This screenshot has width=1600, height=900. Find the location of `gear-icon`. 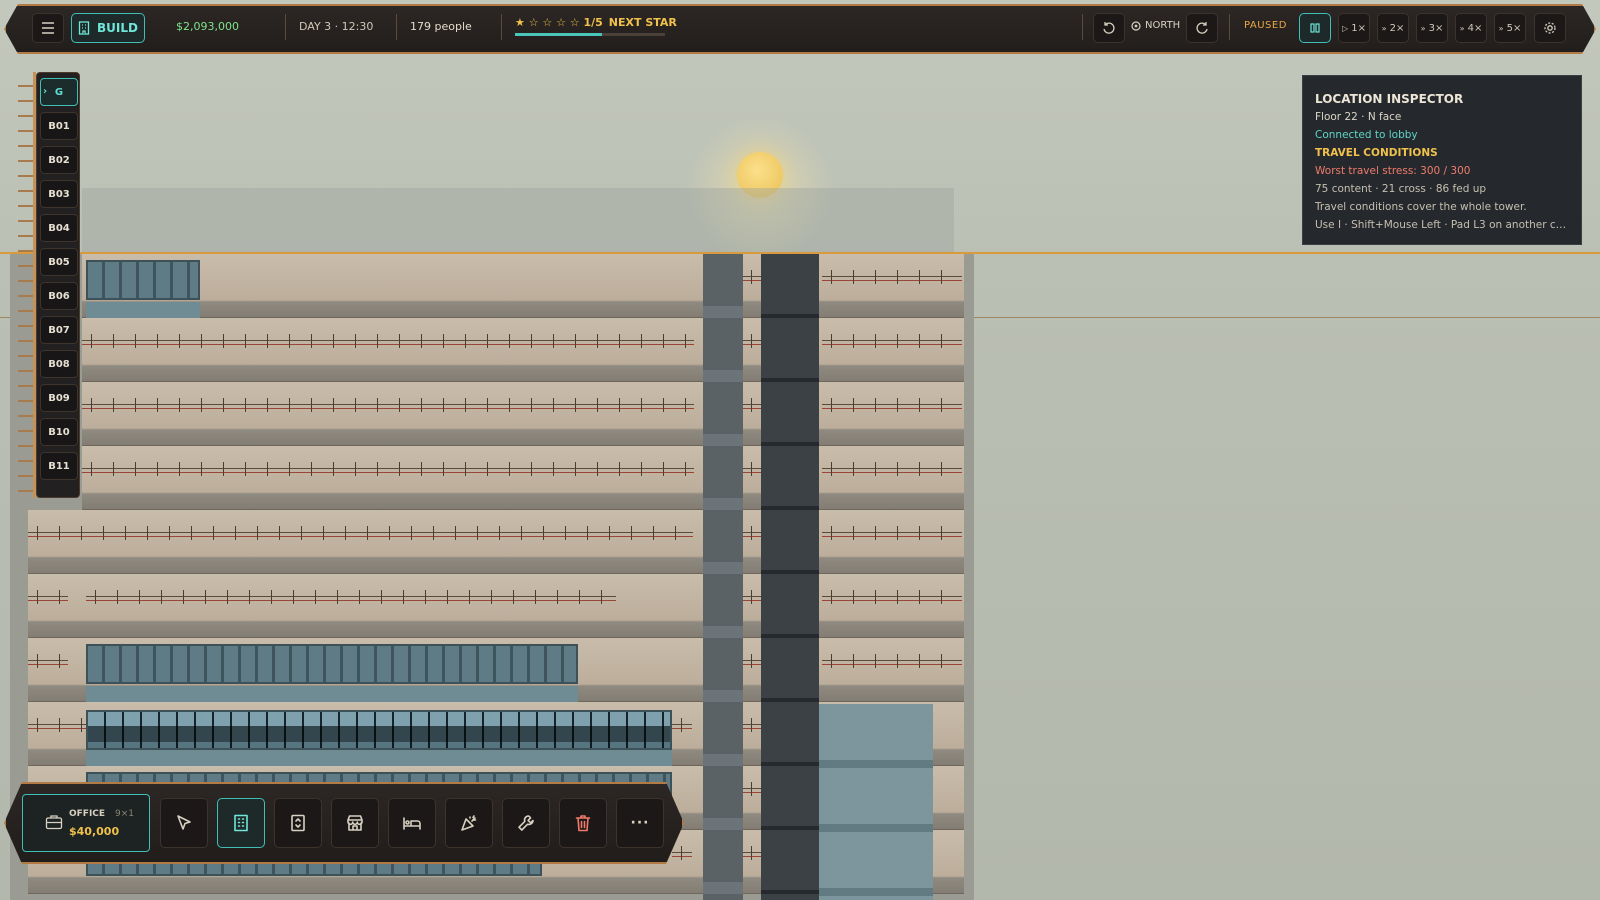

gear-icon is located at coordinates (1550, 28).